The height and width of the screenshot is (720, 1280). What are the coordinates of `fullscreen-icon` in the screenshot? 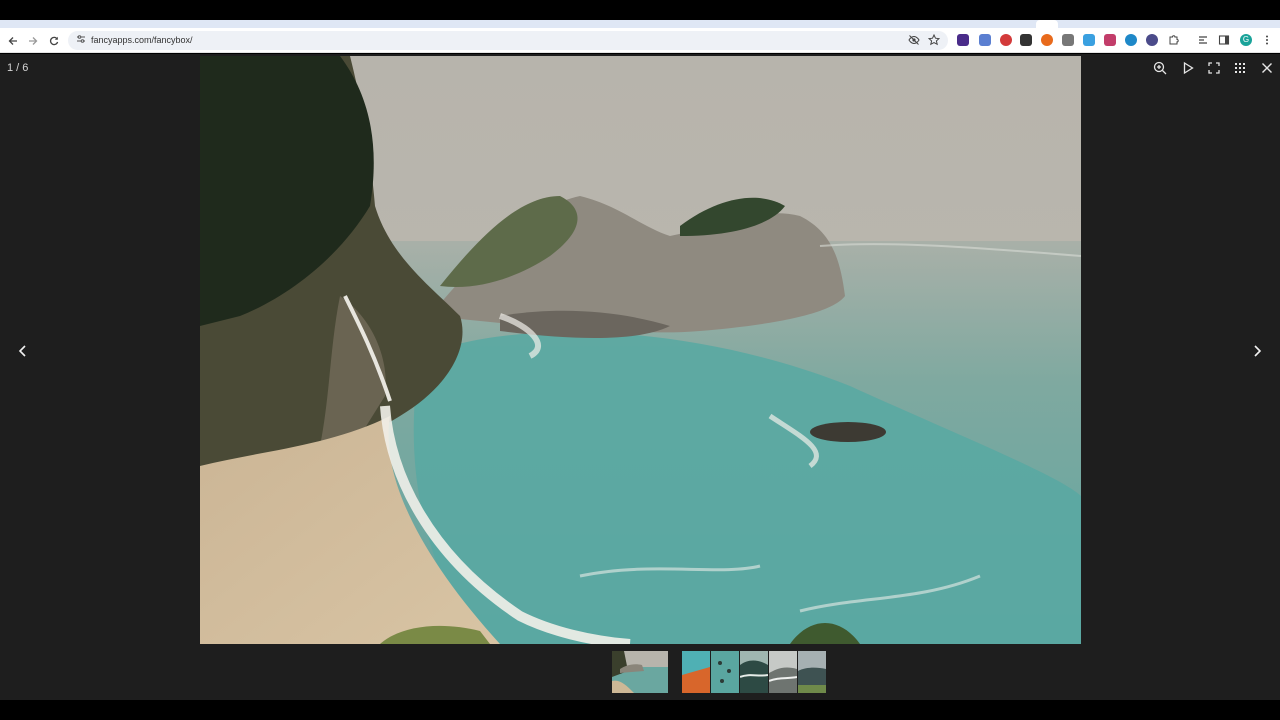 It's located at (1214, 68).